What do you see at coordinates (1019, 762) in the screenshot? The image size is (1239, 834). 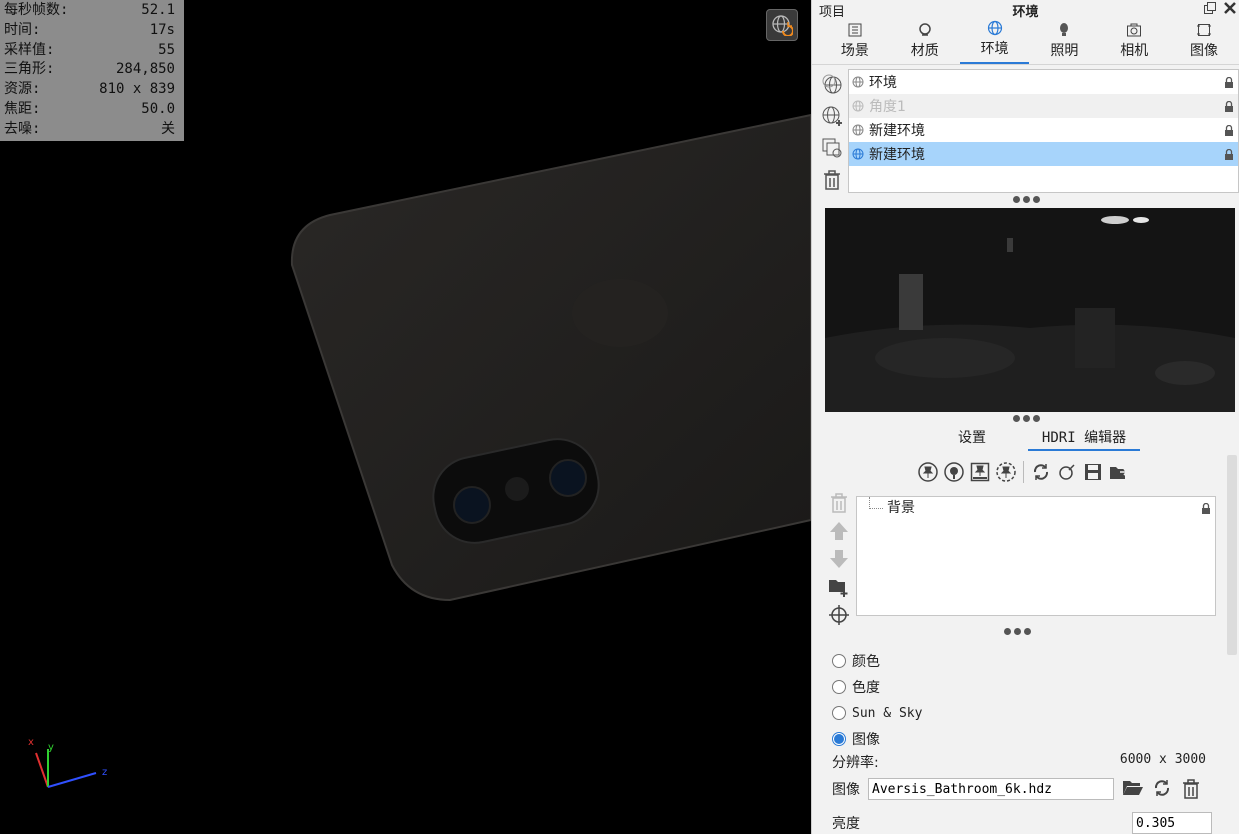 I see `resolution-row: 分辨率: 6000 x 3000` at bounding box center [1019, 762].